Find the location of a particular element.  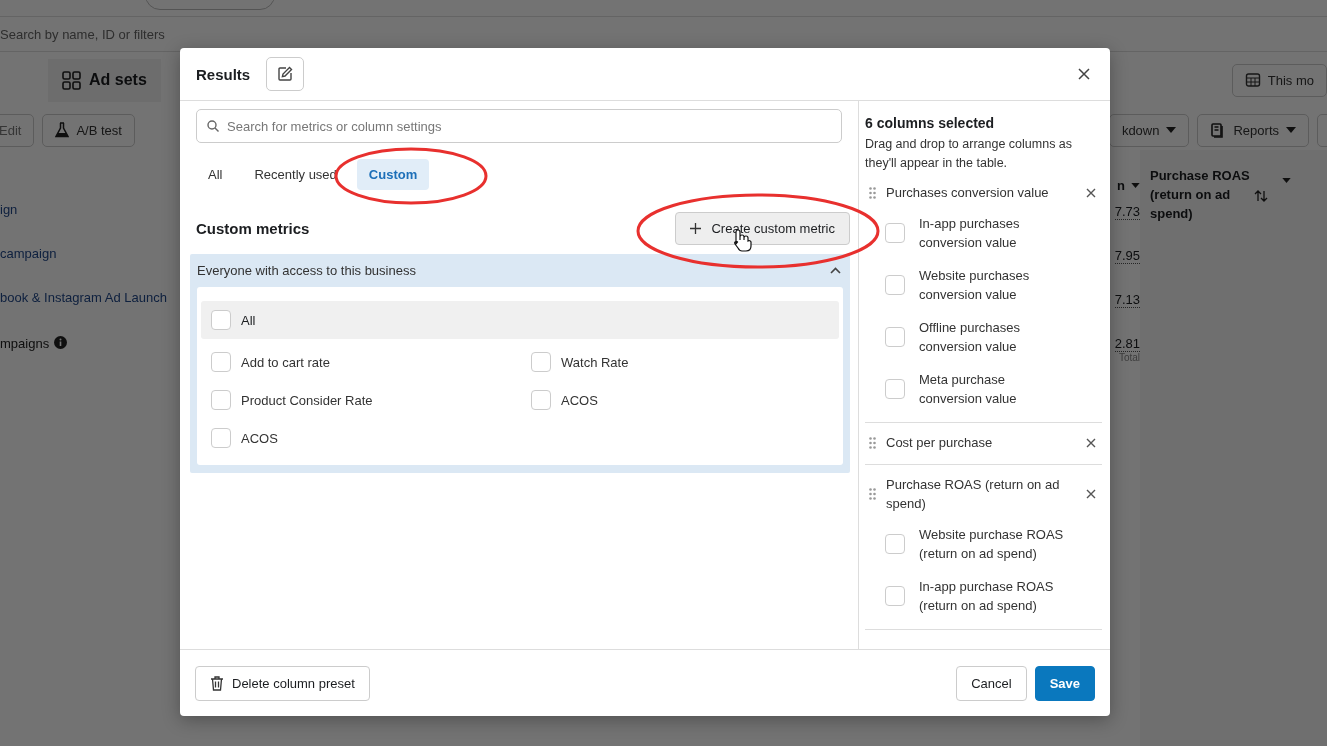

edit-button is located at coordinates (285, 74).